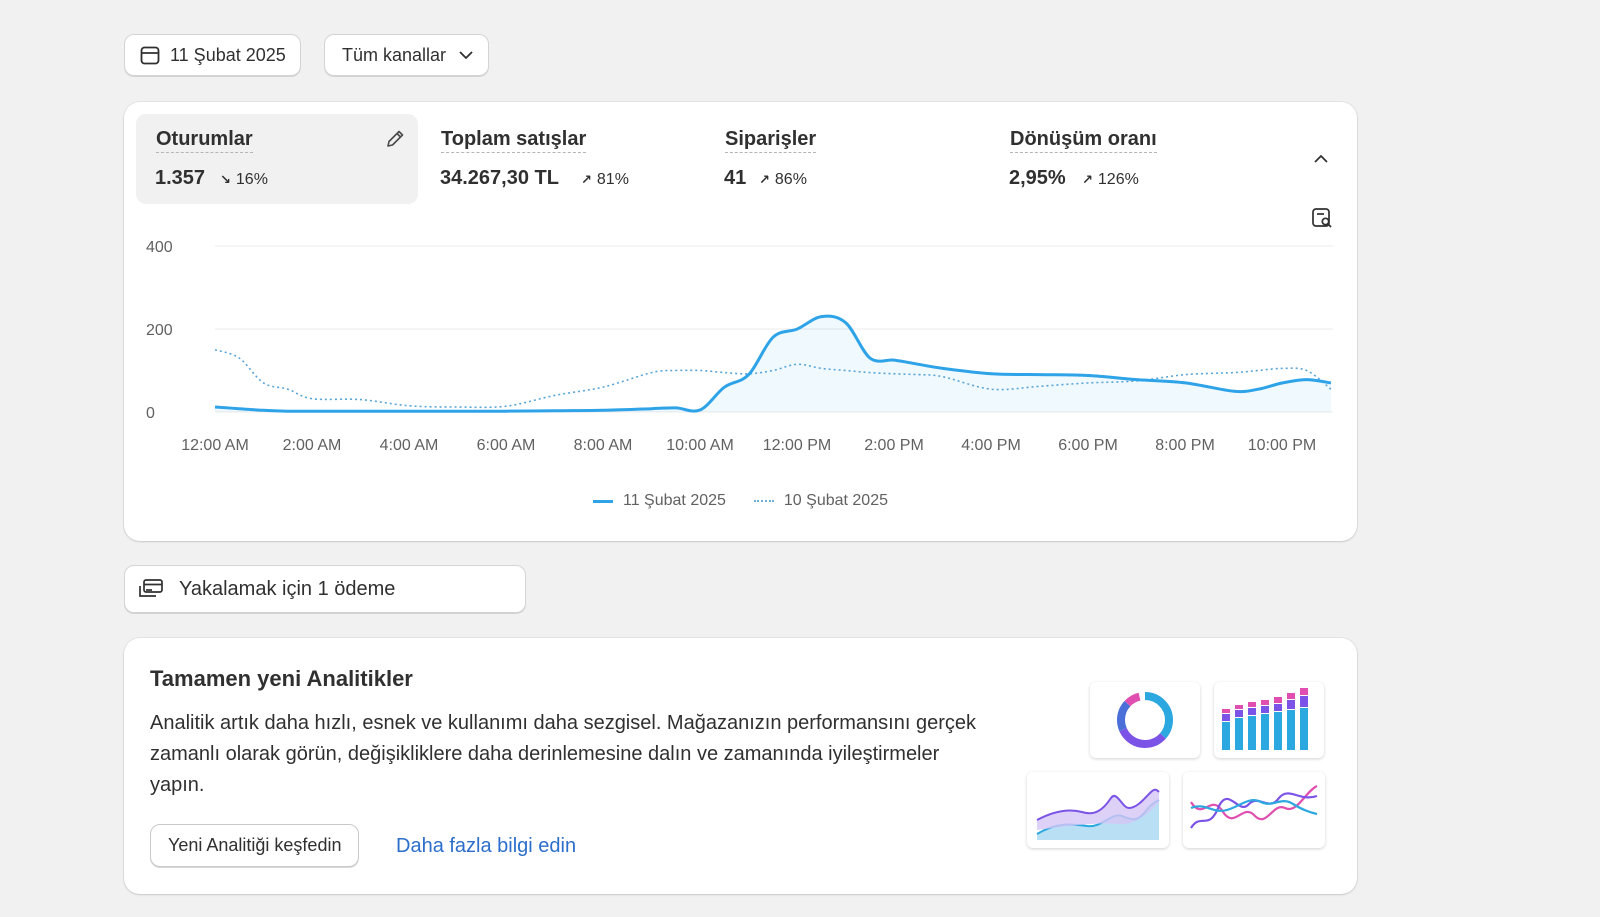  What do you see at coordinates (1254, 810) in the screenshot?
I see `multi-line-chart-illustration` at bounding box center [1254, 810].